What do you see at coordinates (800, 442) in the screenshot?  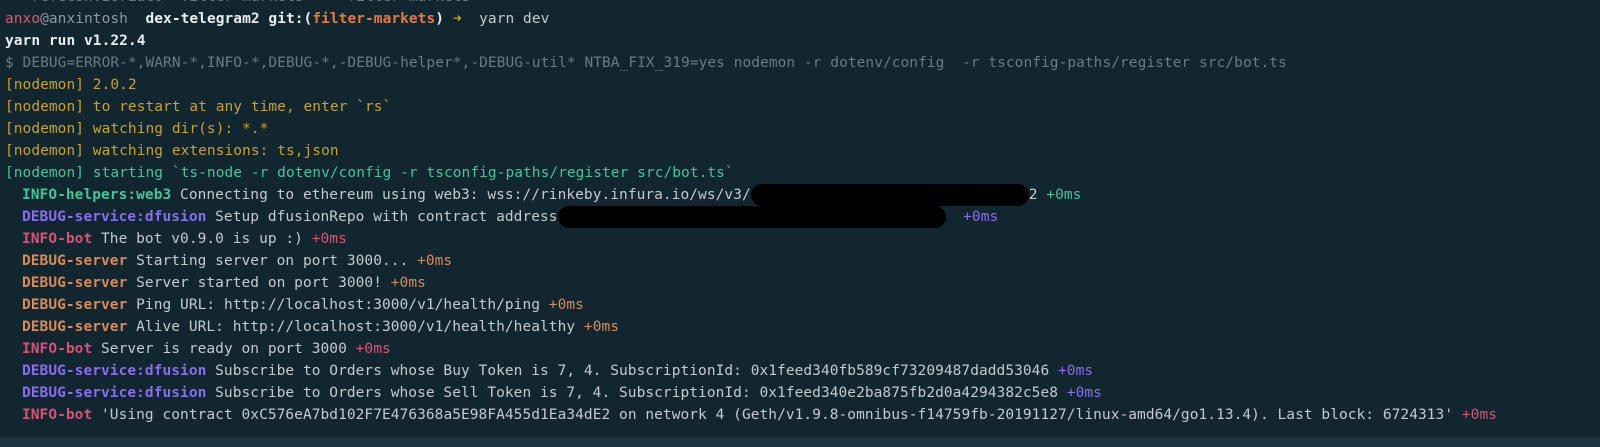 I see `terminal-bottom-bar` at bounding box center [800, 442].